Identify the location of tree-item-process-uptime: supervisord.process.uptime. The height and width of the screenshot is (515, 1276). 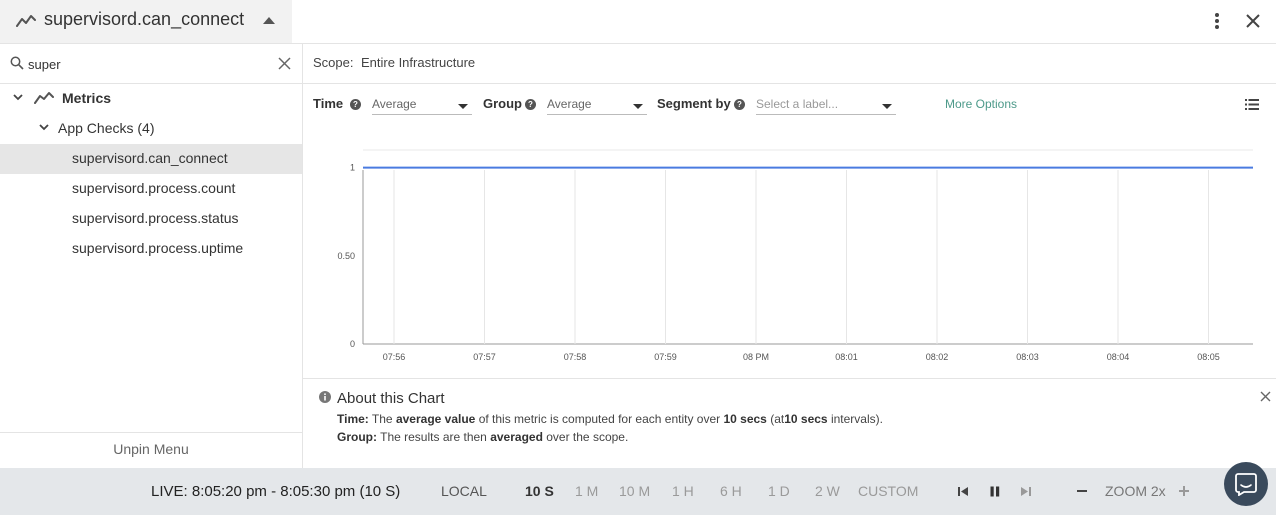
(157, 248).